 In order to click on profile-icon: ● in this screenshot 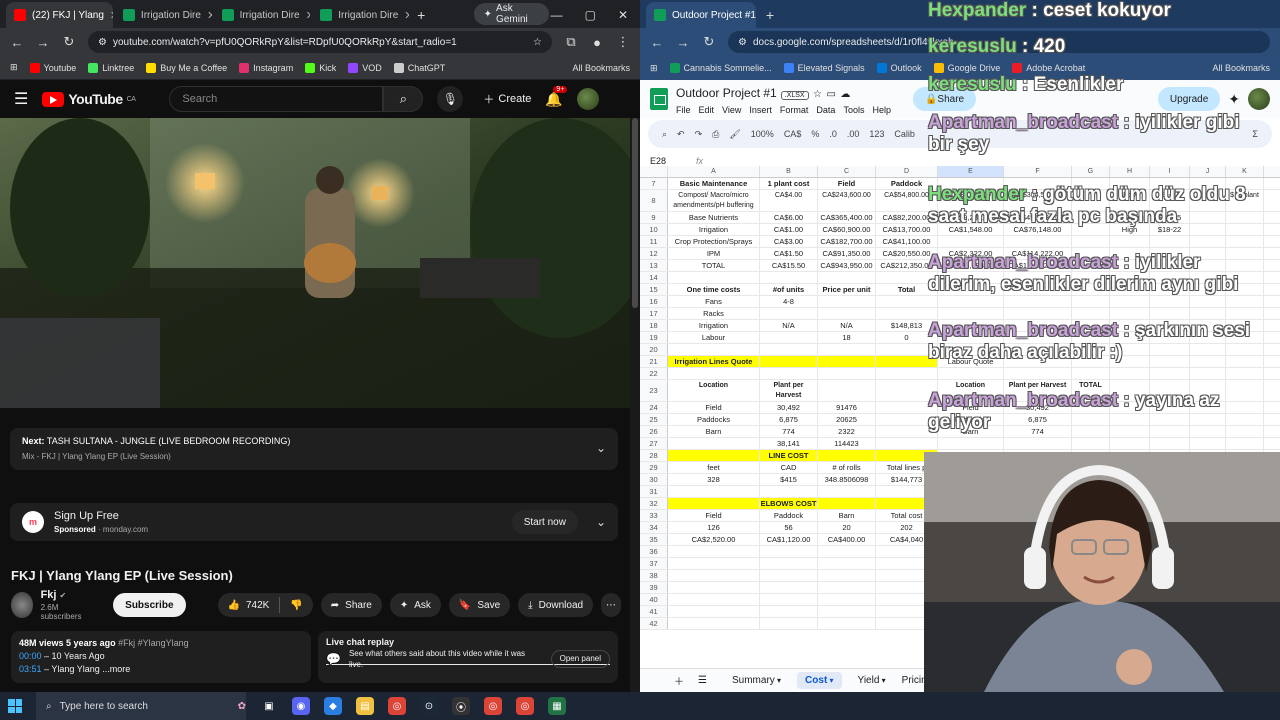, I will do `click(597, 42)`.